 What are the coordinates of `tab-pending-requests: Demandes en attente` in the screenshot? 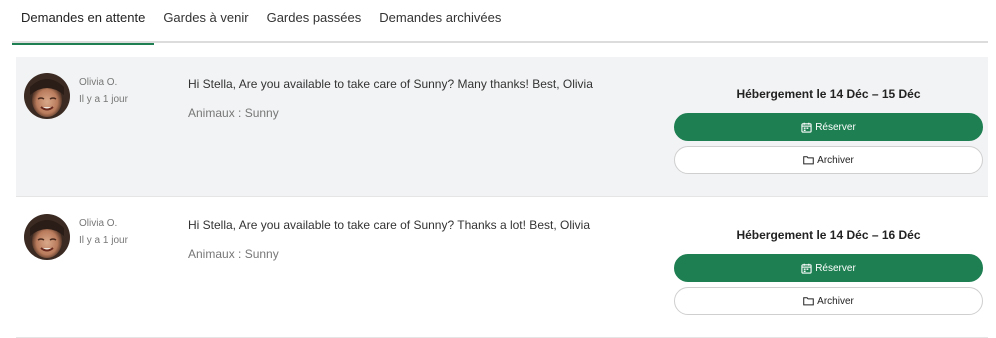 It's located at (83, 22).